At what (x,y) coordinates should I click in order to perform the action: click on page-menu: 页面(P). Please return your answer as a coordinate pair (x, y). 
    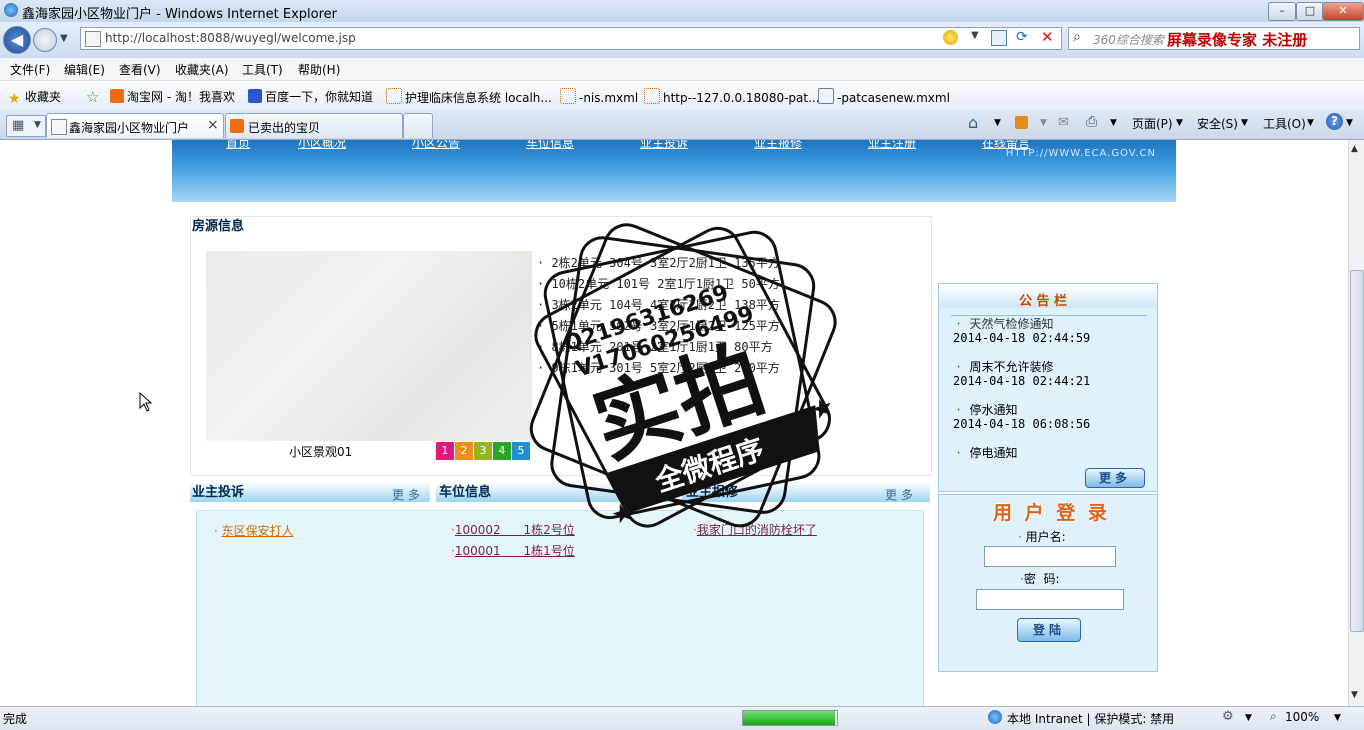
    Looking at the image, I should click on (1152, 123).